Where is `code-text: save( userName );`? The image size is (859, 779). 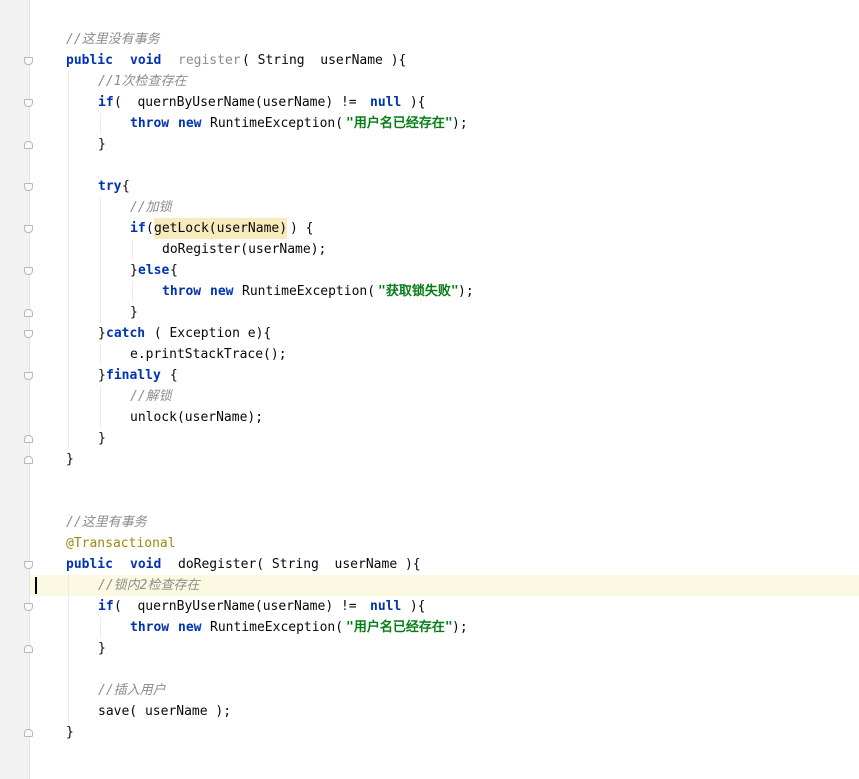 code-text: save( userName ); is located at coordinates (165, 711).